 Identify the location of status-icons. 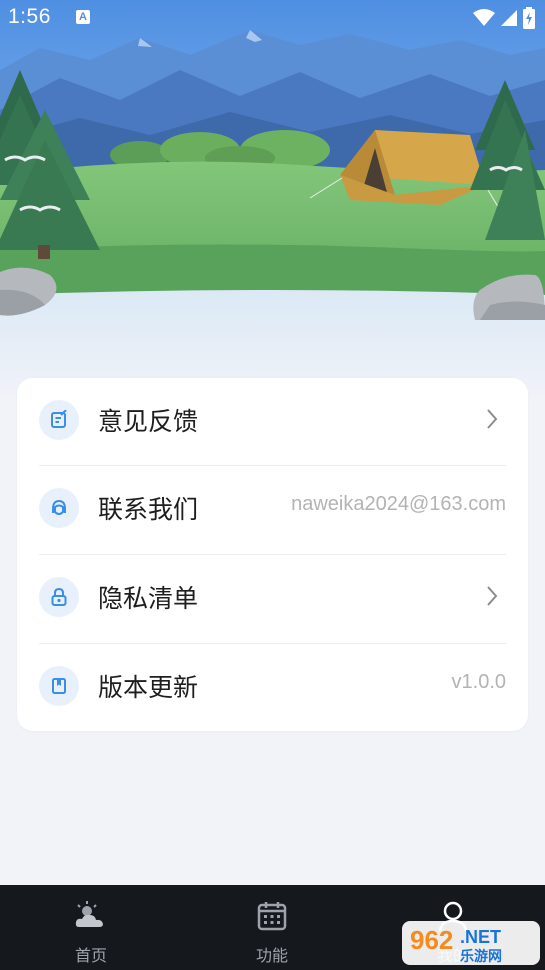
(504, 18).